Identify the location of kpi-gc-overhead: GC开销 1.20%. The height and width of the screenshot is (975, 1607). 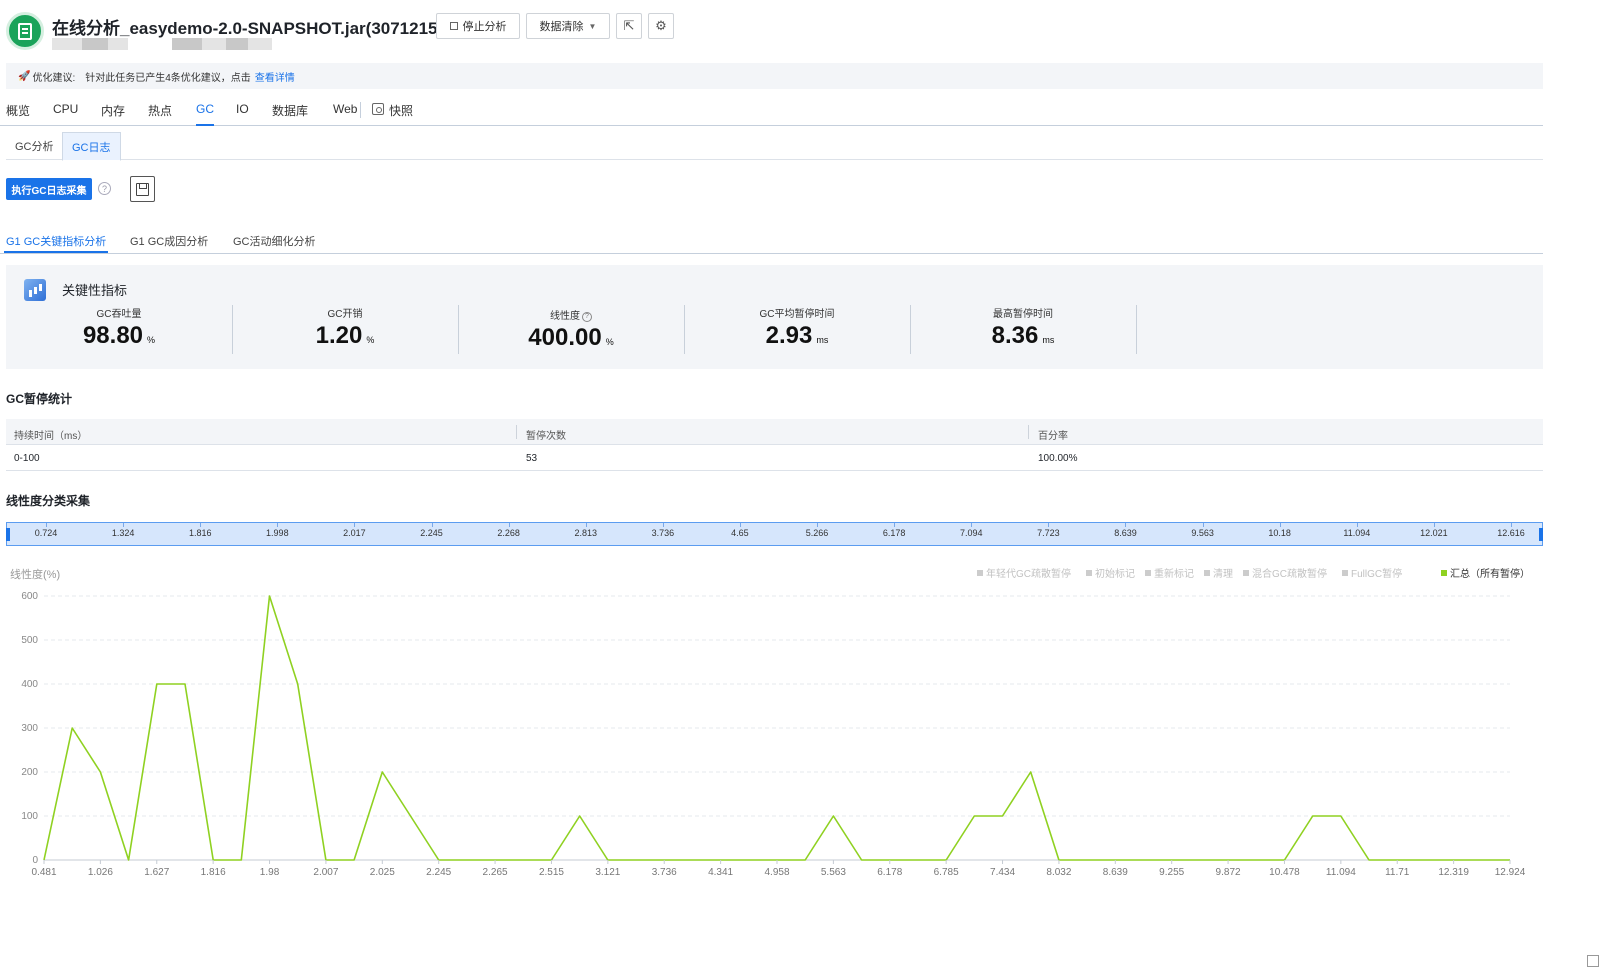
(345, 330).